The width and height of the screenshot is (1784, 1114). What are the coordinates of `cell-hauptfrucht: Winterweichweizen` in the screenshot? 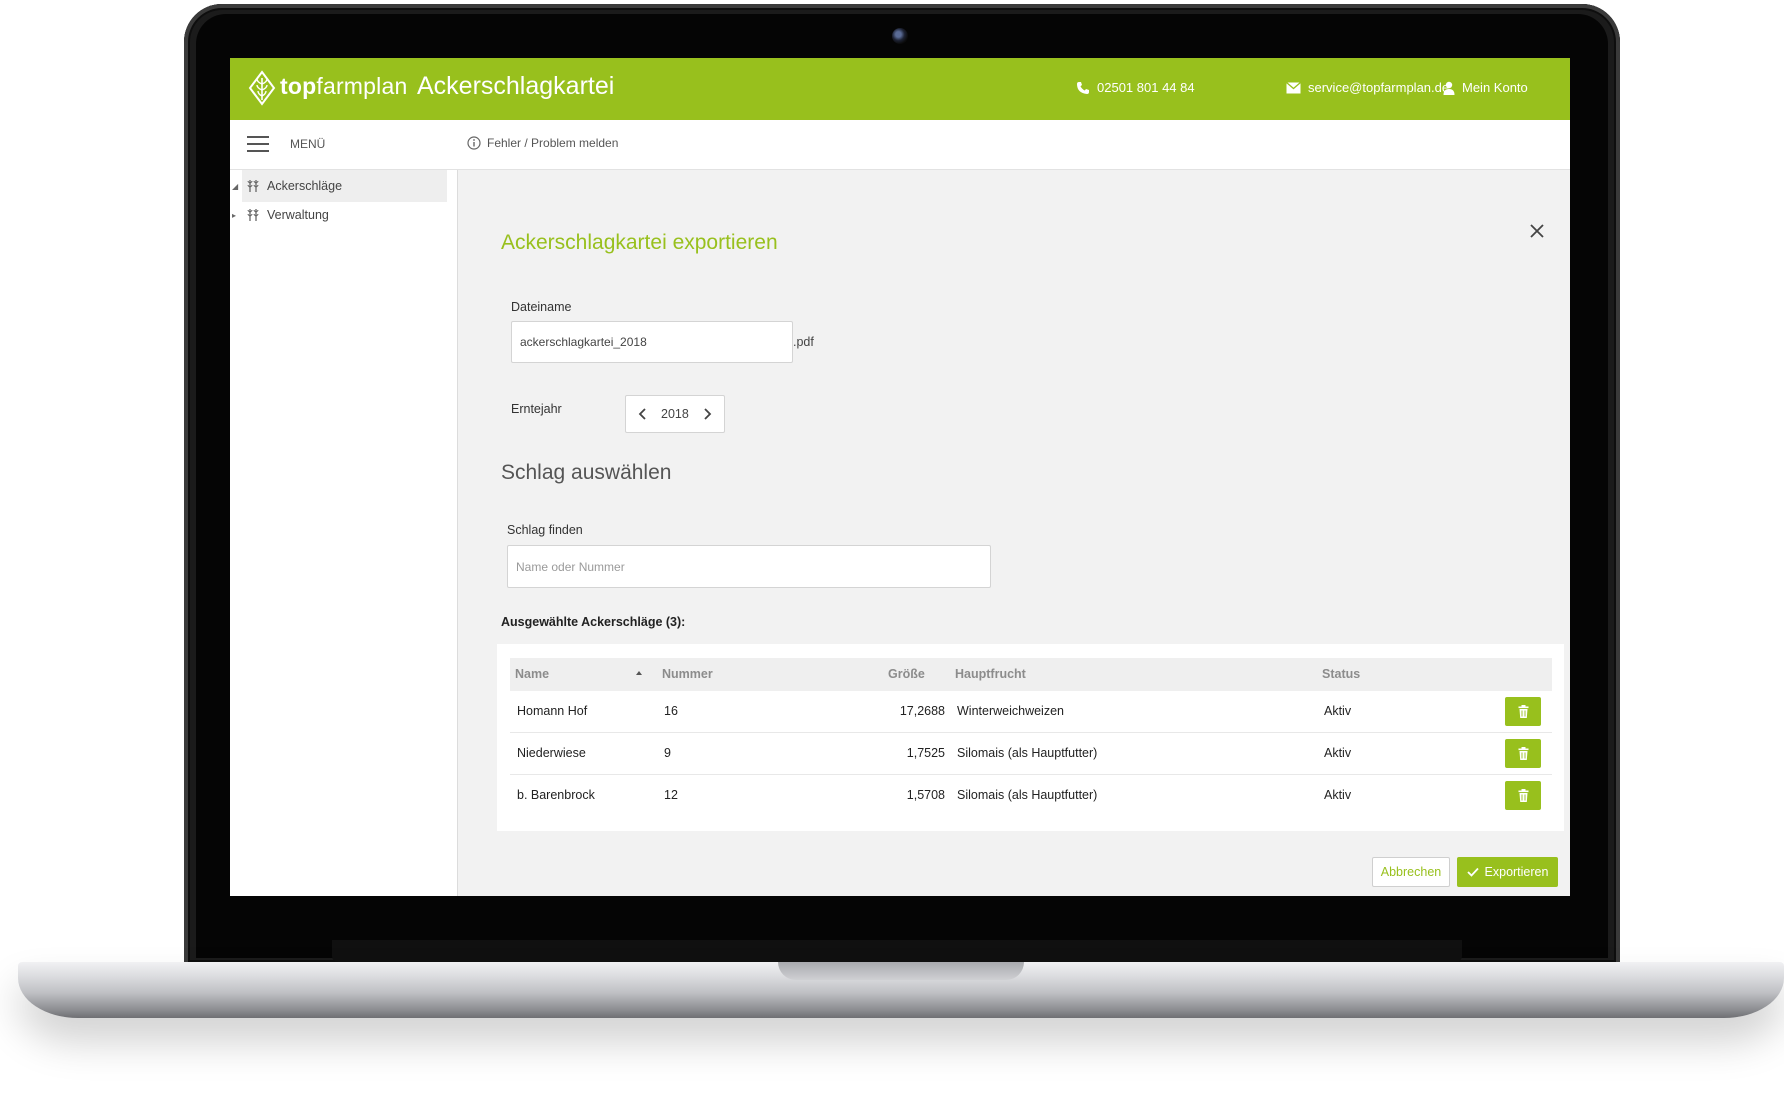 It's located at (1010, 711).